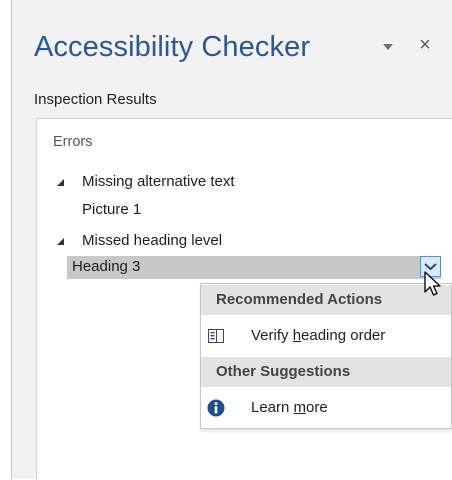  I want to click on recommended-actions-header: Recommended Actions, so click(326, 300).